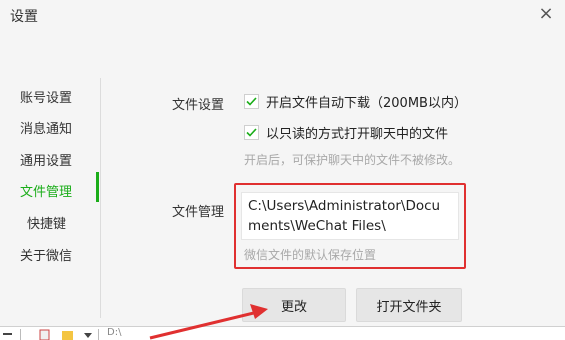 The height and width of the screenshot is (340, 565). I want to click on read-only-checkbox, so click(251, 132).